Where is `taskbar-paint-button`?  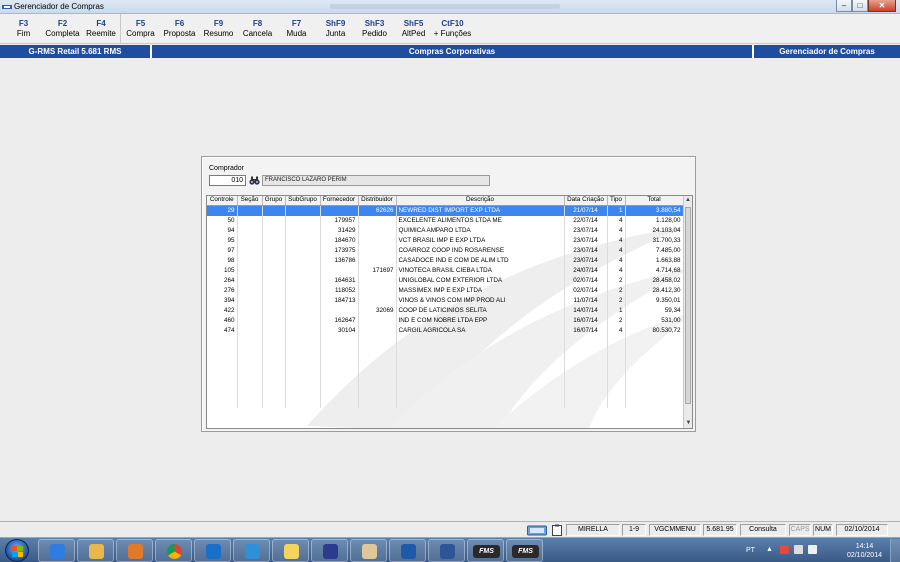 taskbar-paint-button is located at coordinates (368, 550).